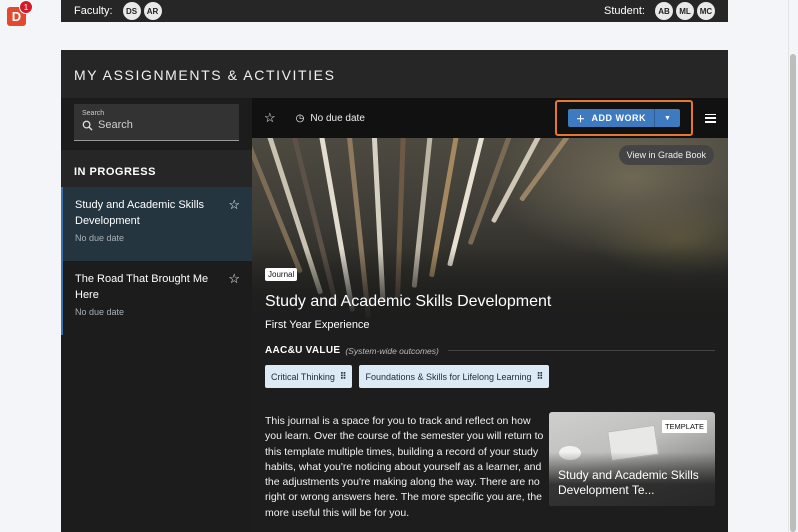 This screenshot has height=532, width=798. I want to click on search-label: Search, so click(93, 113).